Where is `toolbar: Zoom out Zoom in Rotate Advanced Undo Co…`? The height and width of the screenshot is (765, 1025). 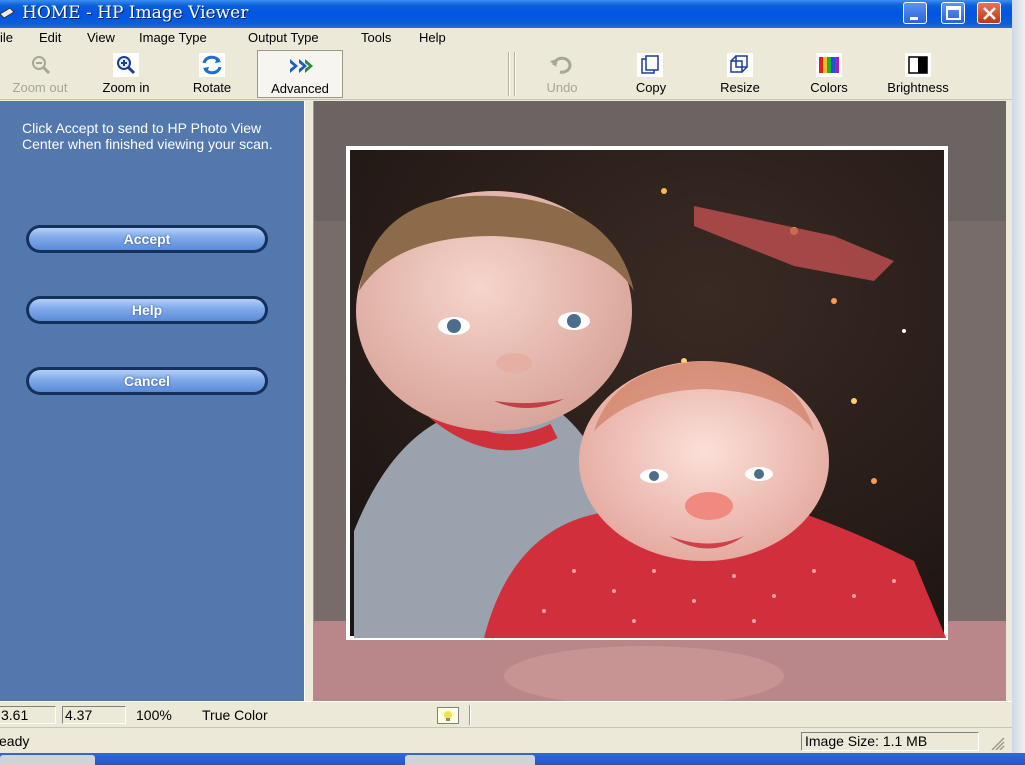 toolbar: Zoom out Zoom in Rotate Advanced Undo Co… is located at coordinates (506, 74).